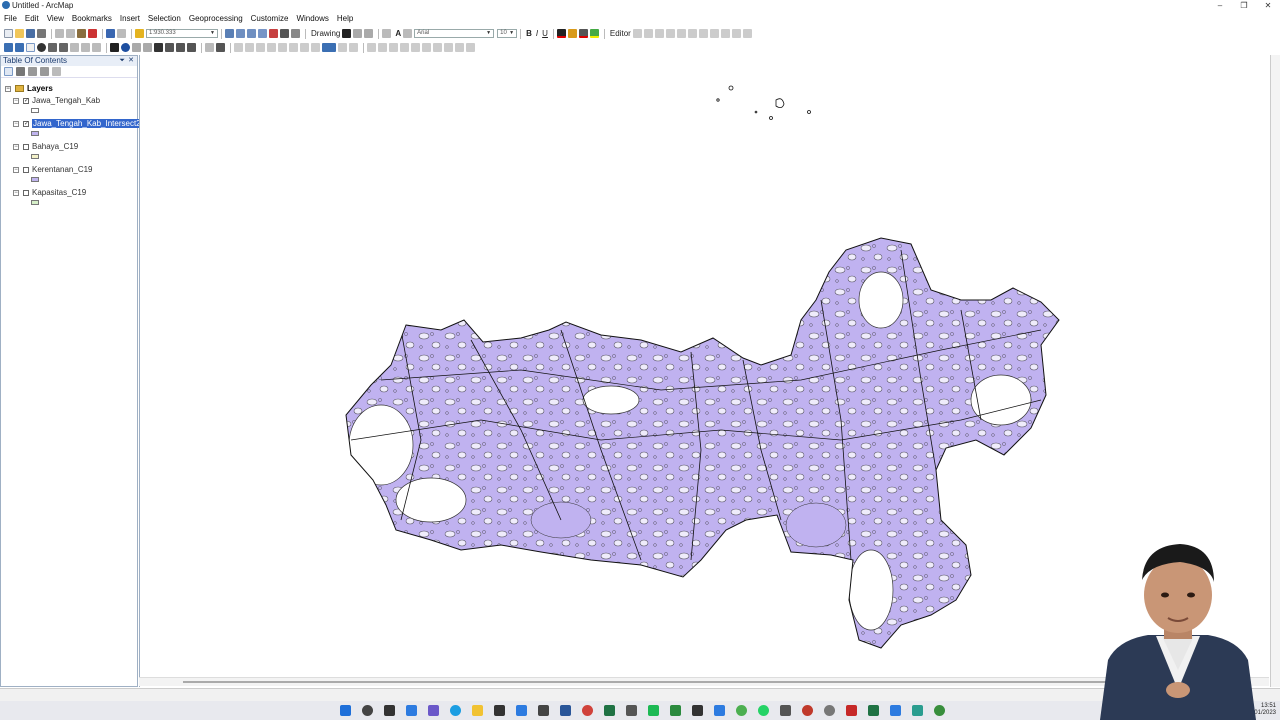  What do you see at coordinates (125, 47) in the screenshot?
I see `identify-icon` at bounding box center [125, 47].